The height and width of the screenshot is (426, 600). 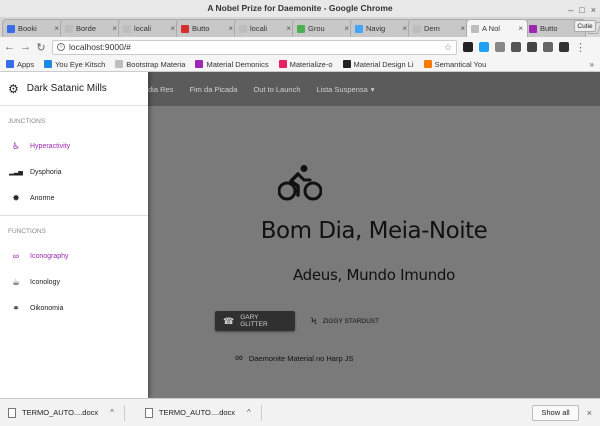 What do you see at coordinates (497, 28) in the screenshot?
I see `browser-tab: A Nol ×` at bounding box center [497, 28].